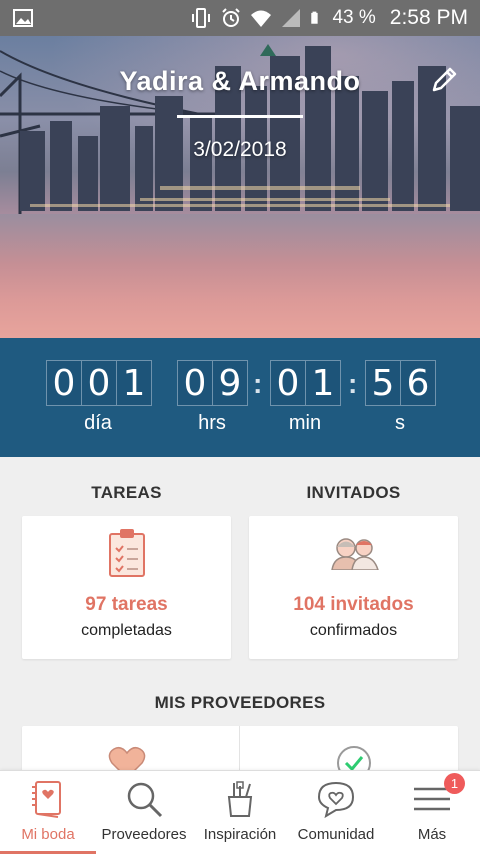 The width and height of the screenshot is (480, 854). I want to click on countdown-digit: 6, so click(418, 383).